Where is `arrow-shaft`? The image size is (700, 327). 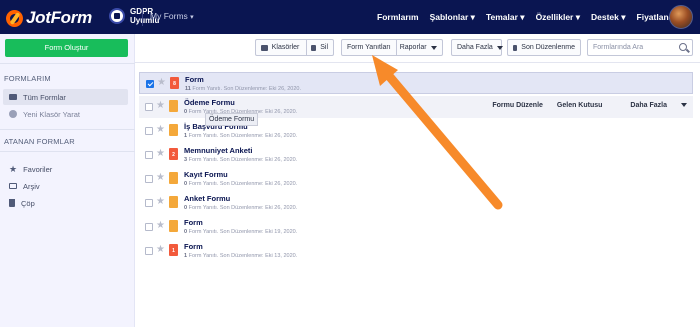
arrow-shaft is located at coordinates (441, 137).